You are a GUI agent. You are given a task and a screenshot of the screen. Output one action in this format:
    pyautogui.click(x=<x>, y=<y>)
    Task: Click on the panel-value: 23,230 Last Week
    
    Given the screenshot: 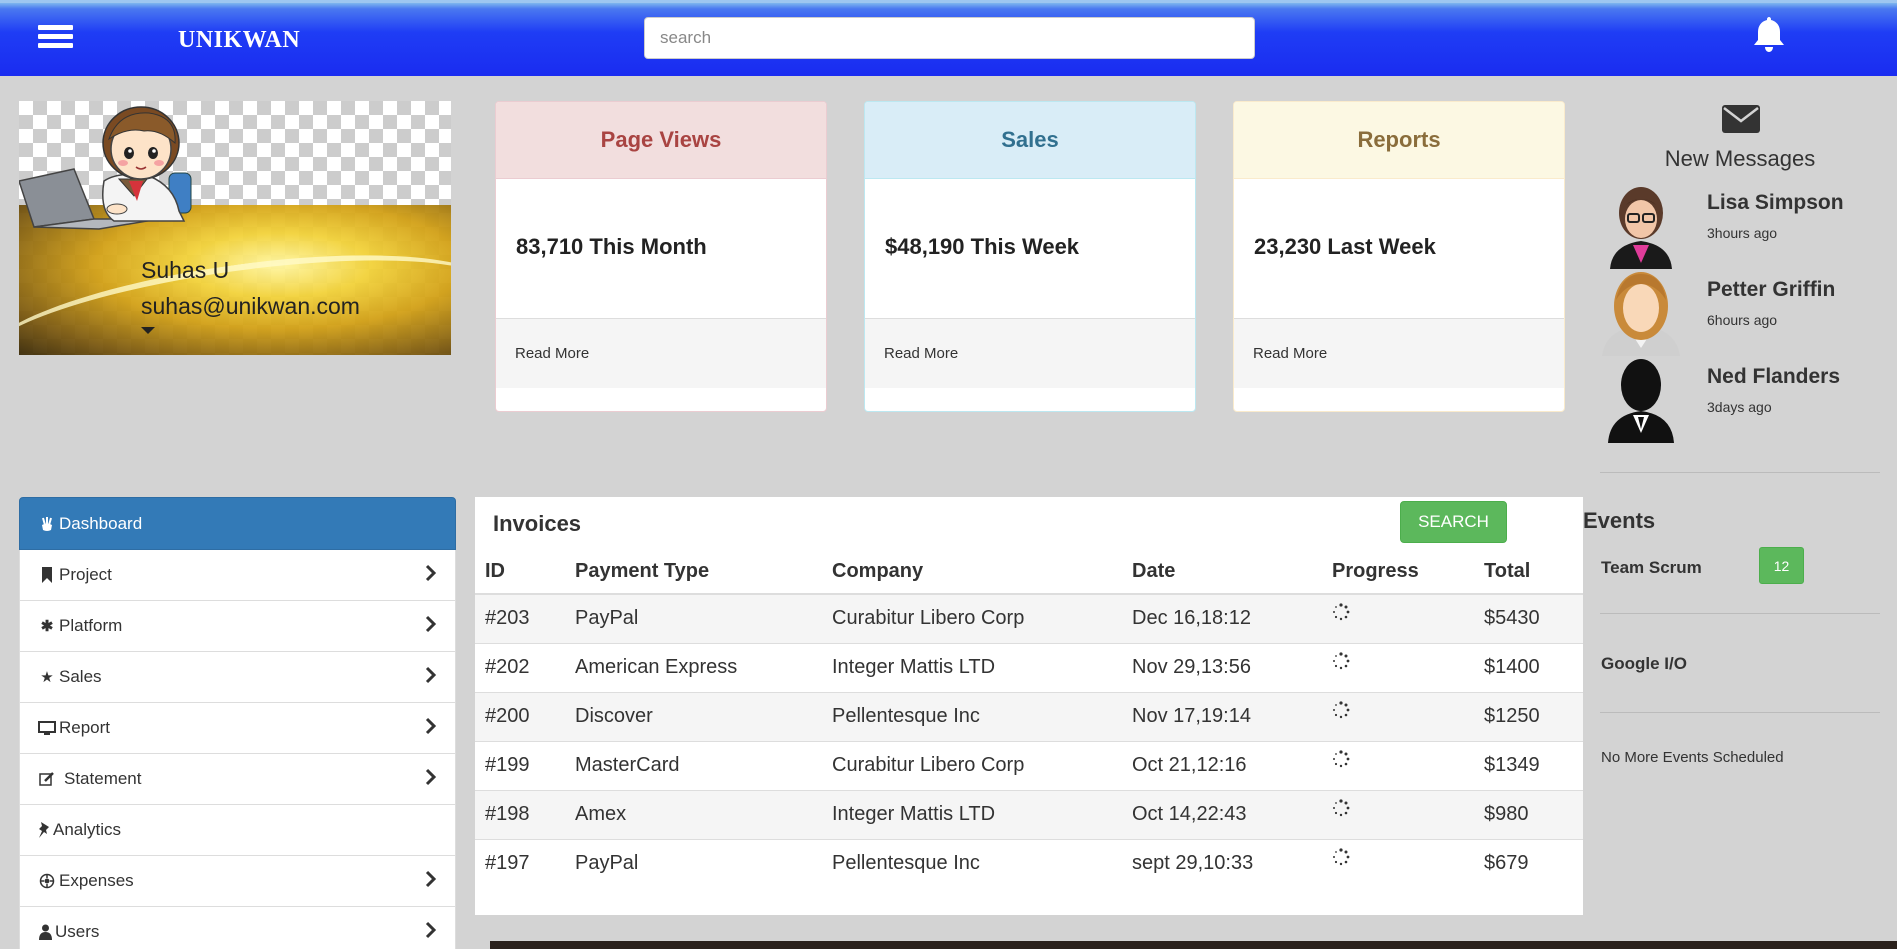 What is the action you would take?
    pyautogui.click(x=1345, y=246)
    